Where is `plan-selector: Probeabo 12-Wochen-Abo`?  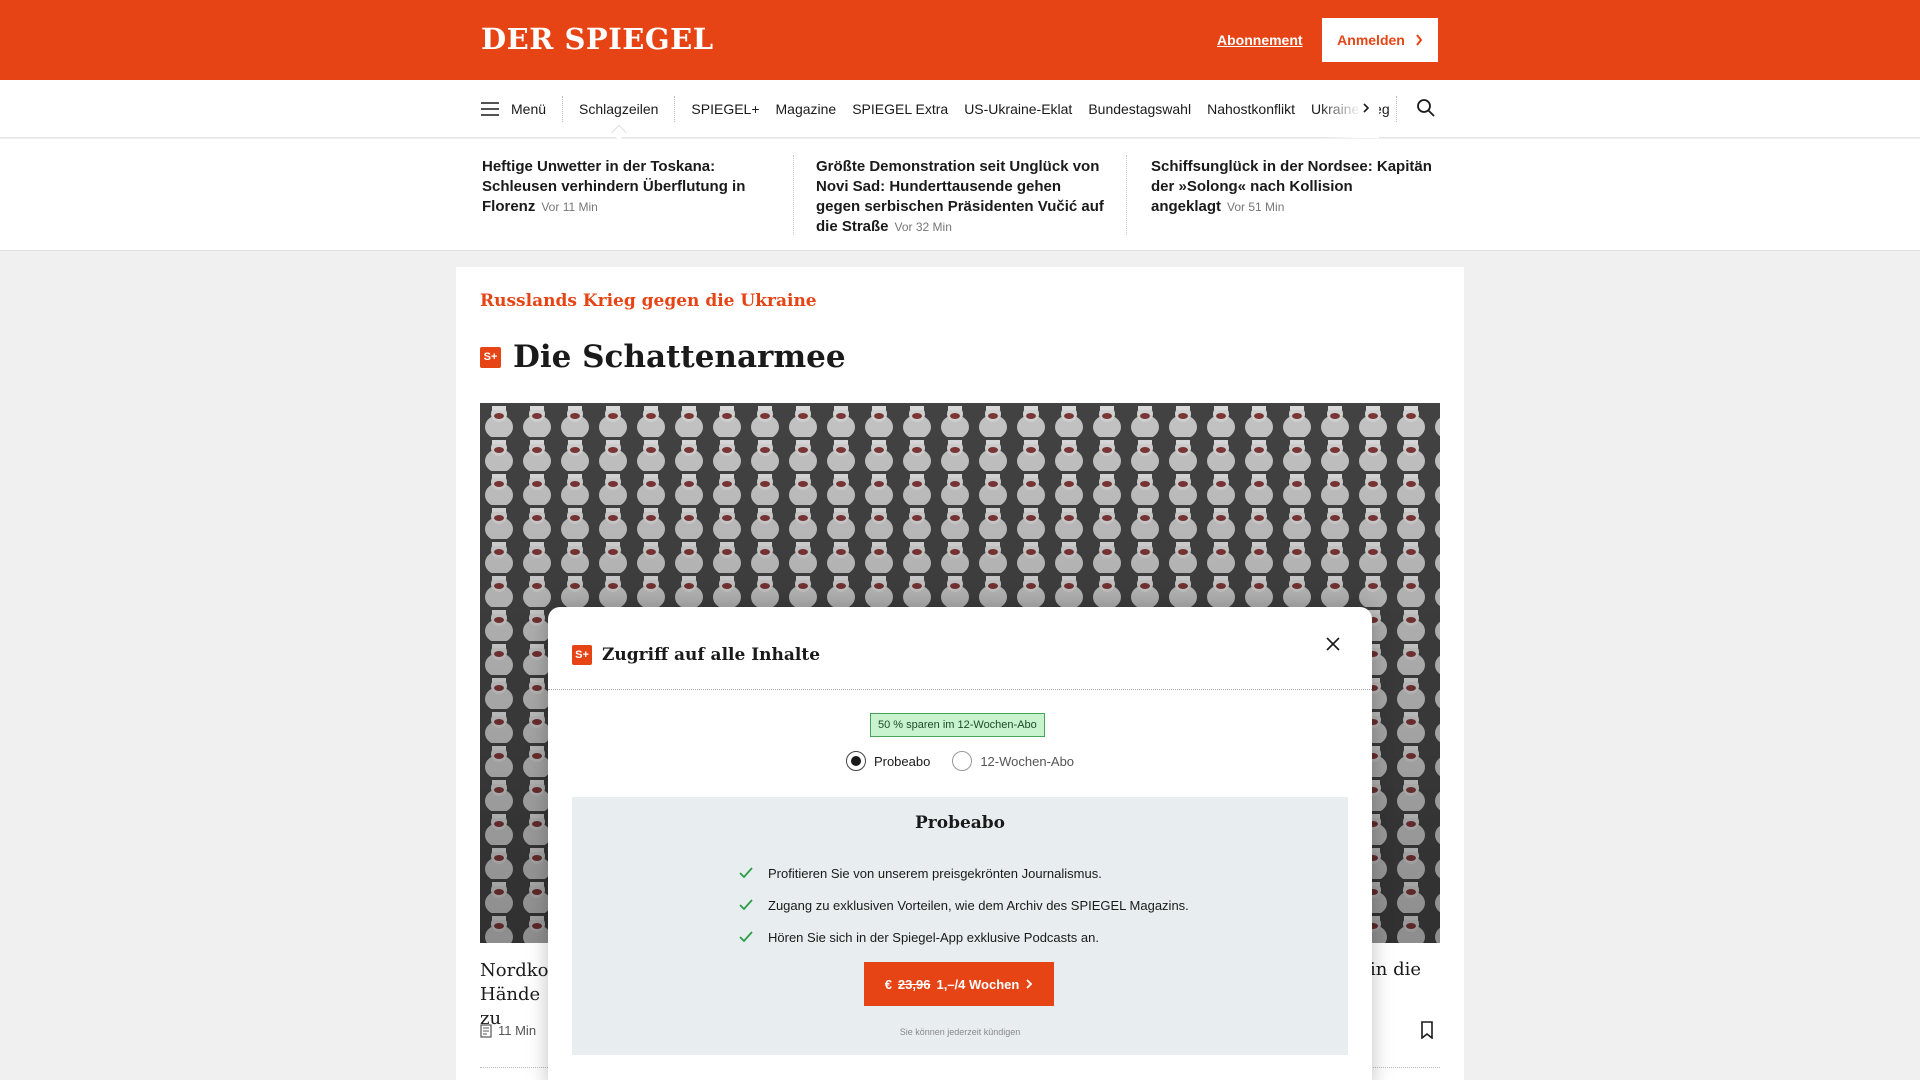
plan-selector: Probeabo 12-Wochen-Abo is located at coordinates (960, 761).